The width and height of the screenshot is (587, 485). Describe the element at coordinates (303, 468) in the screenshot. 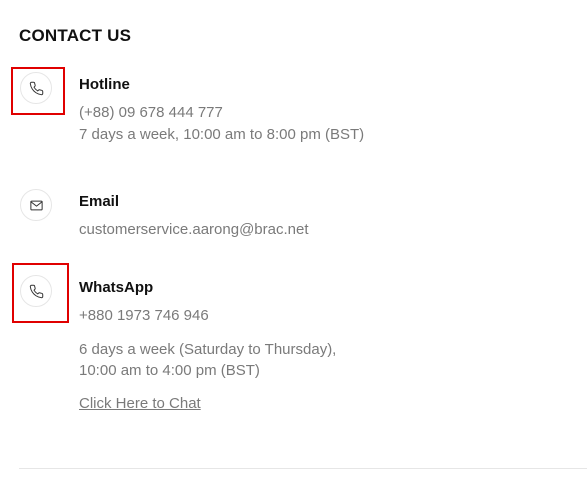

I see `section-divider` at that location.